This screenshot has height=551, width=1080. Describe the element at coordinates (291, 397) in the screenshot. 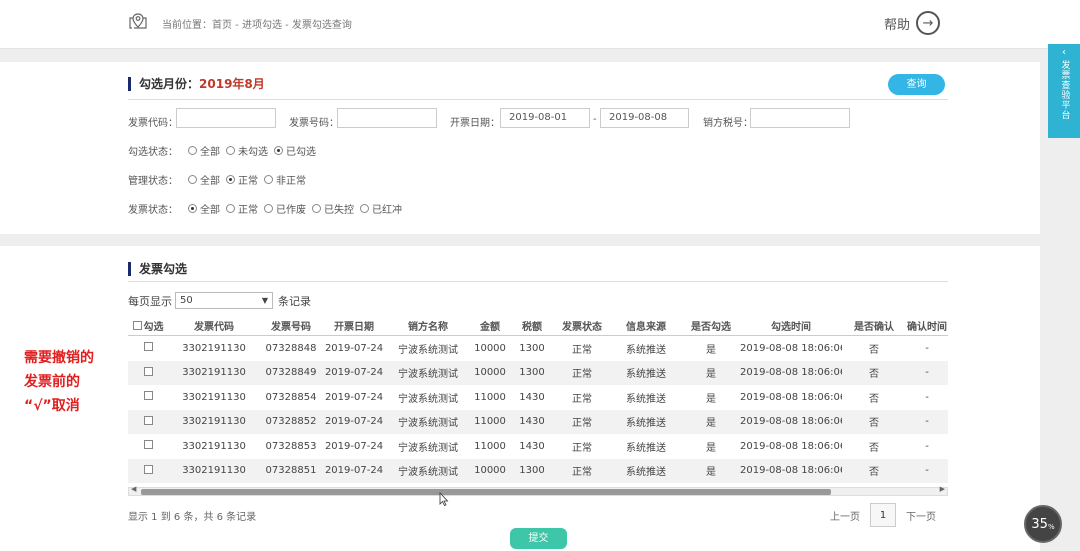

I see `cell-number: 07328854` at that location.